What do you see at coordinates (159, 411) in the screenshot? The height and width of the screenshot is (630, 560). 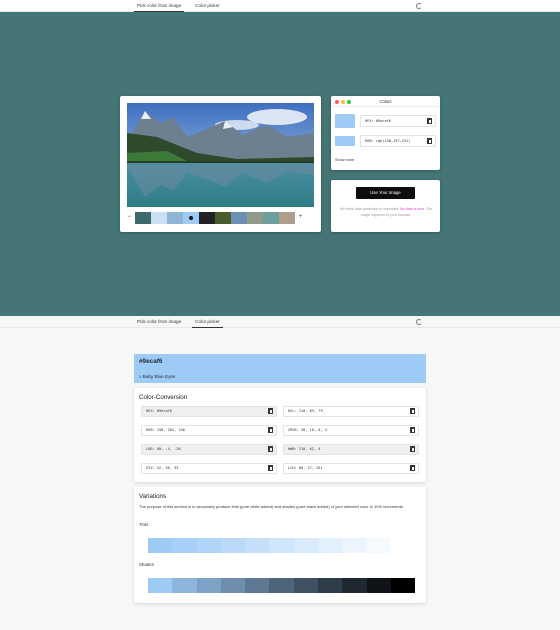 I see `conversion-value: HEX: #9ecaf6` at bounding box center [159, 411].